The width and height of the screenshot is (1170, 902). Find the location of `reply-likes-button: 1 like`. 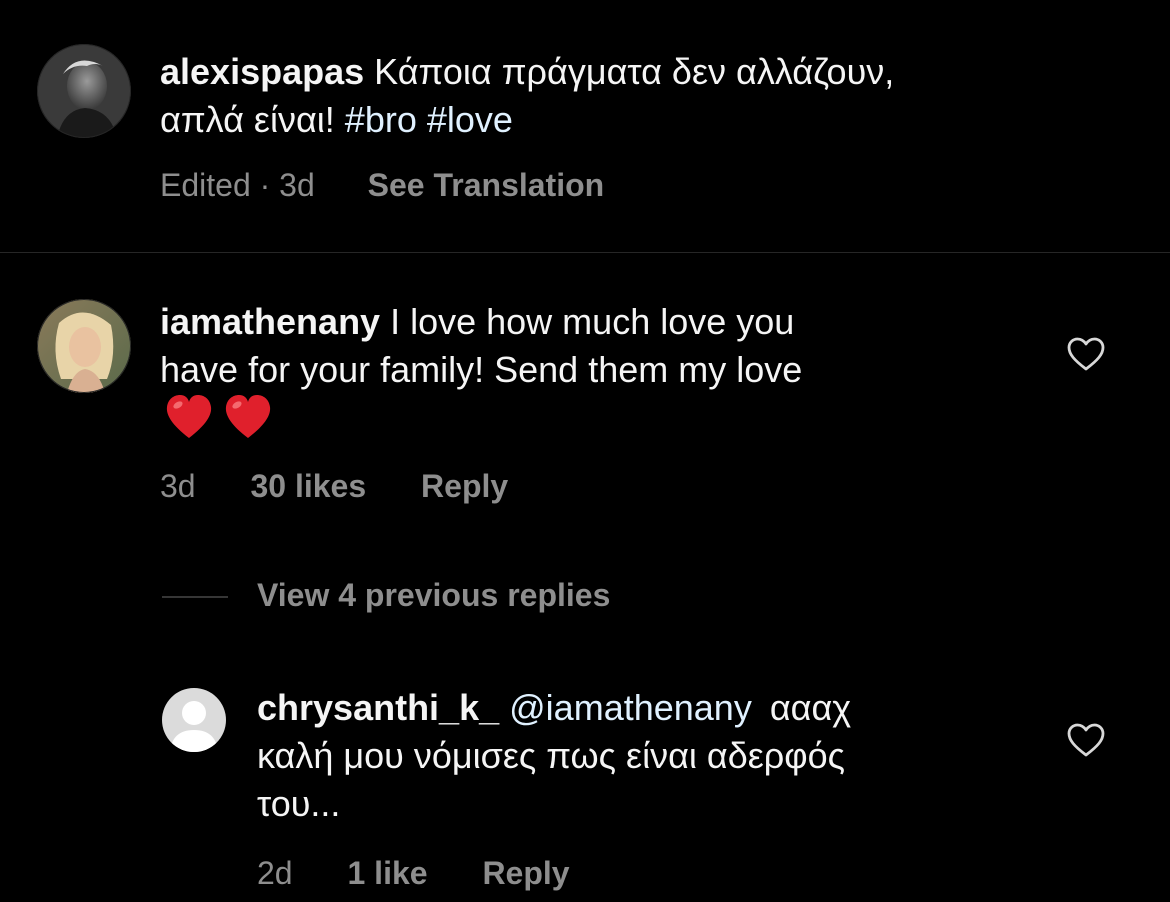

reply-likes-button: 1 like is located at coordinates (387, 873).